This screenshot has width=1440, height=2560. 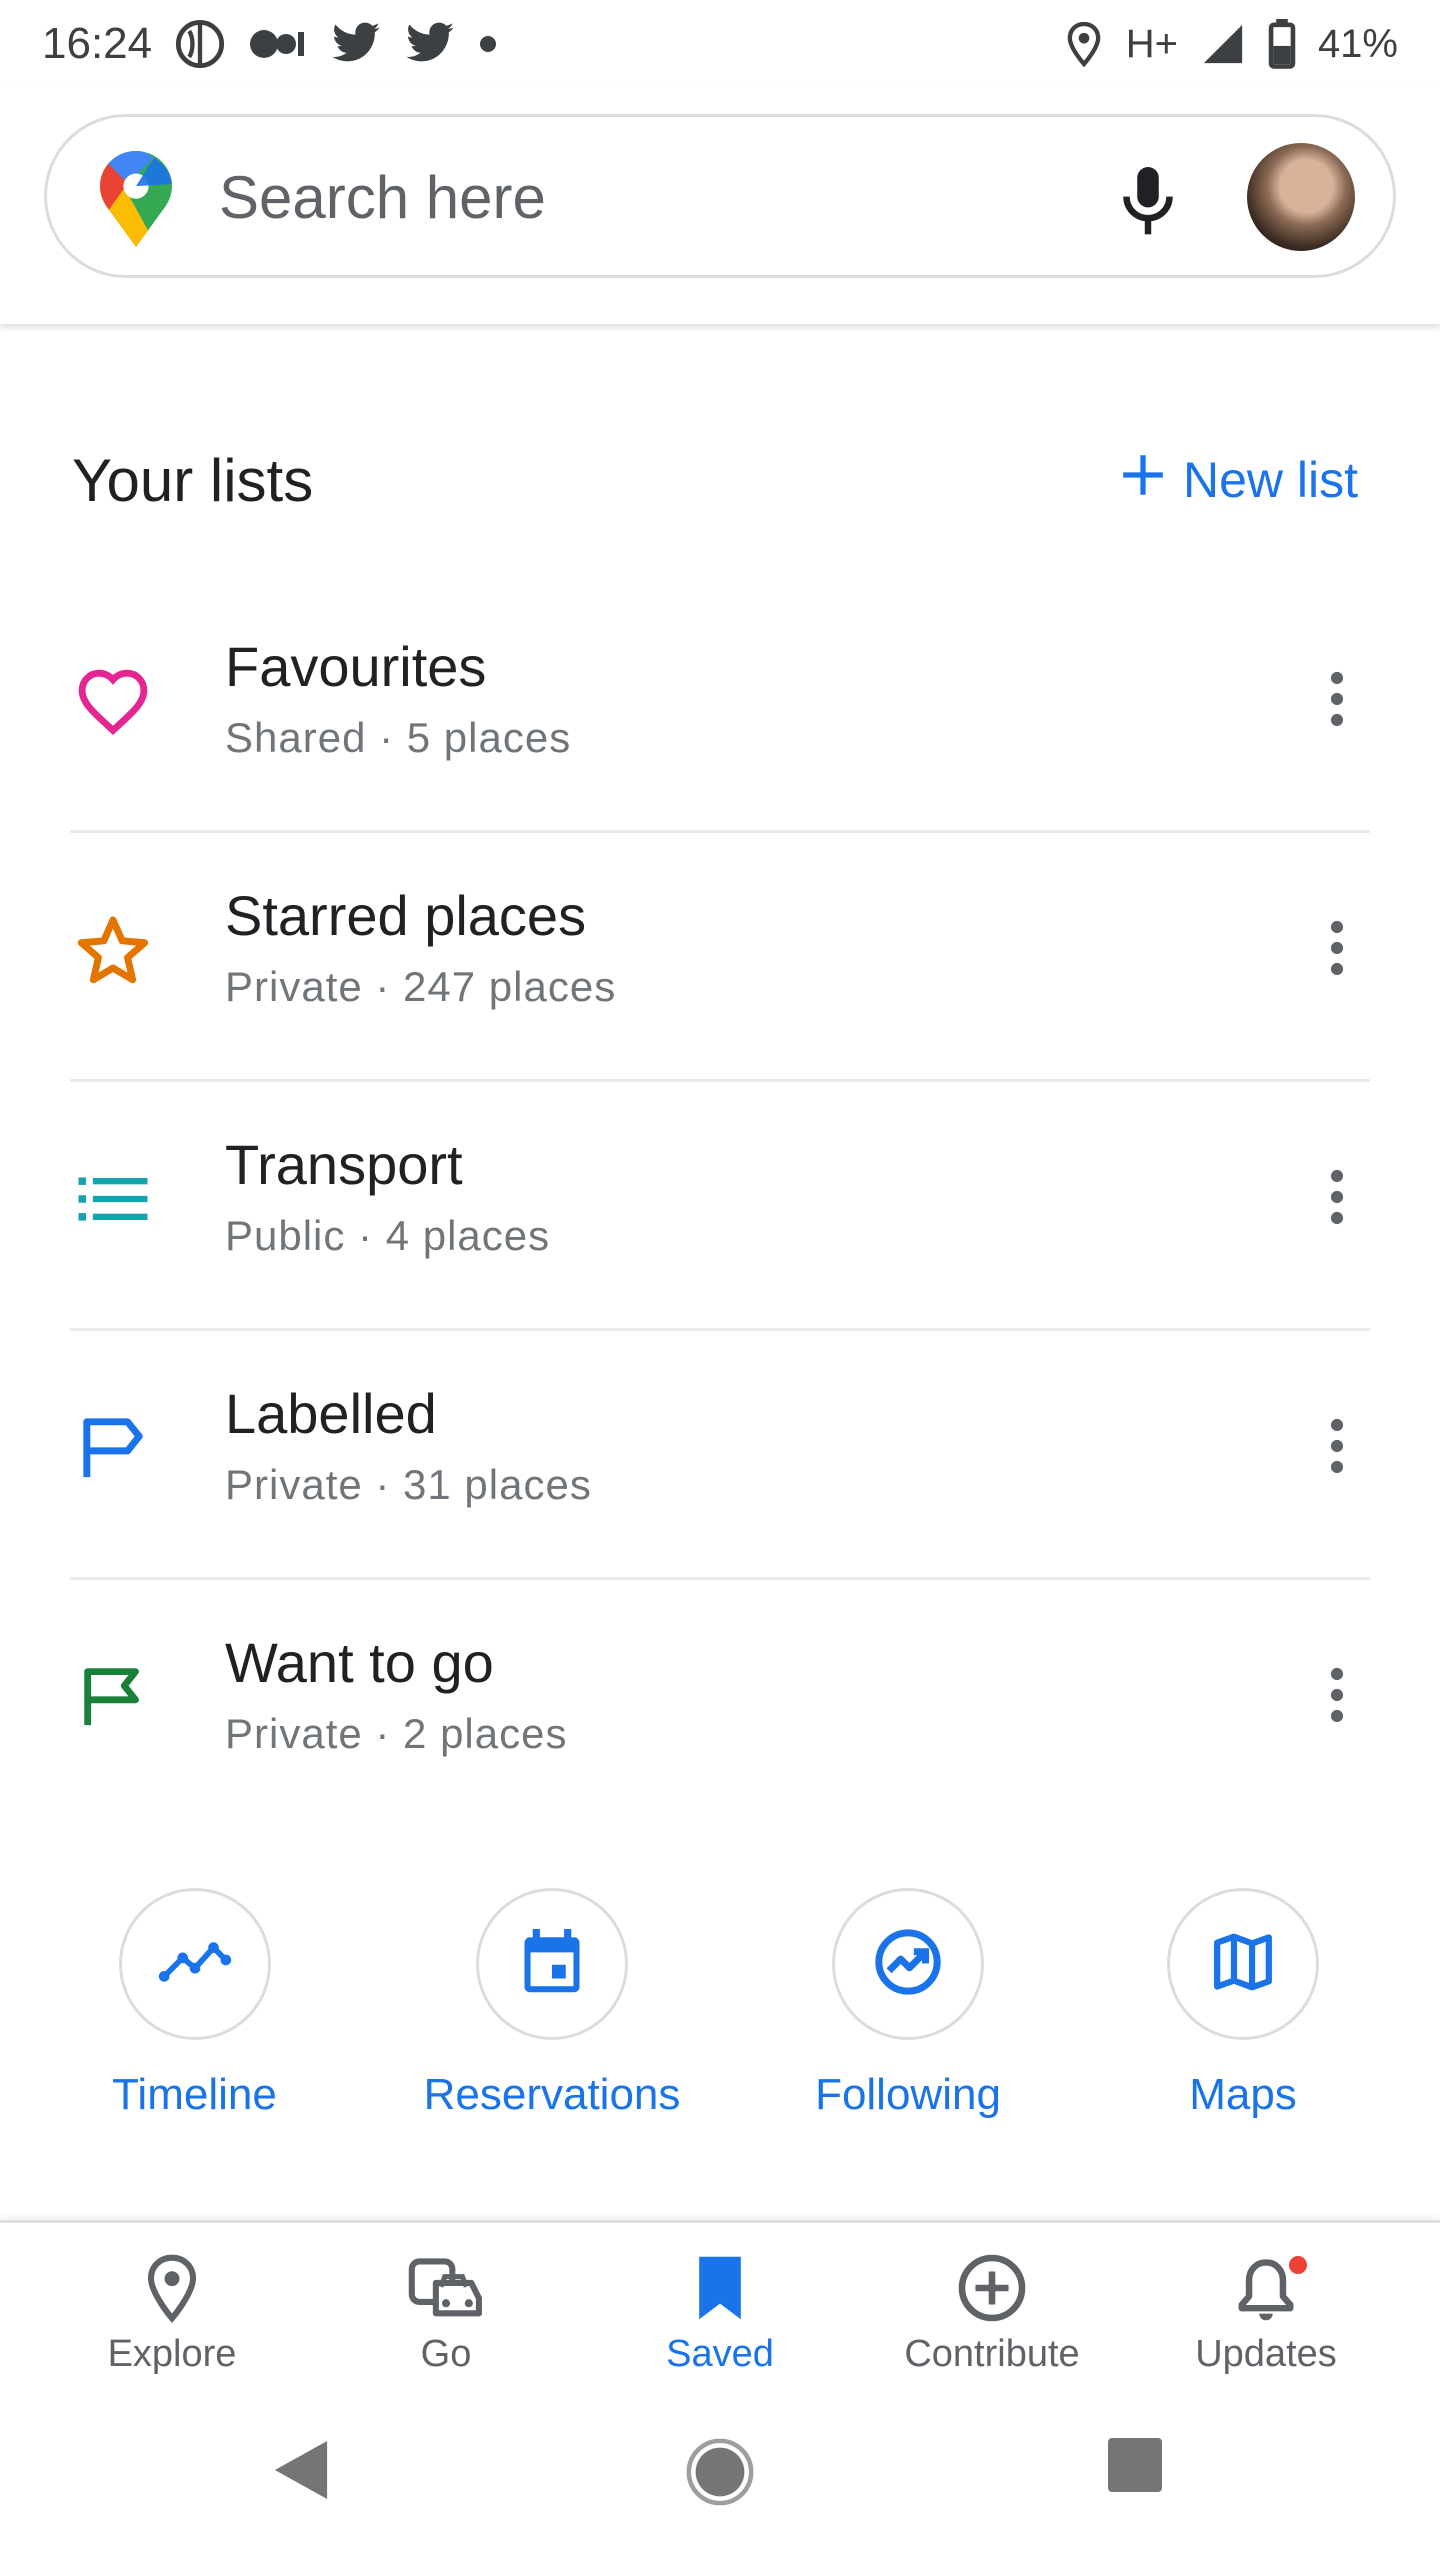 I want to click on recents-icon, so click(x=1135, y=2467).